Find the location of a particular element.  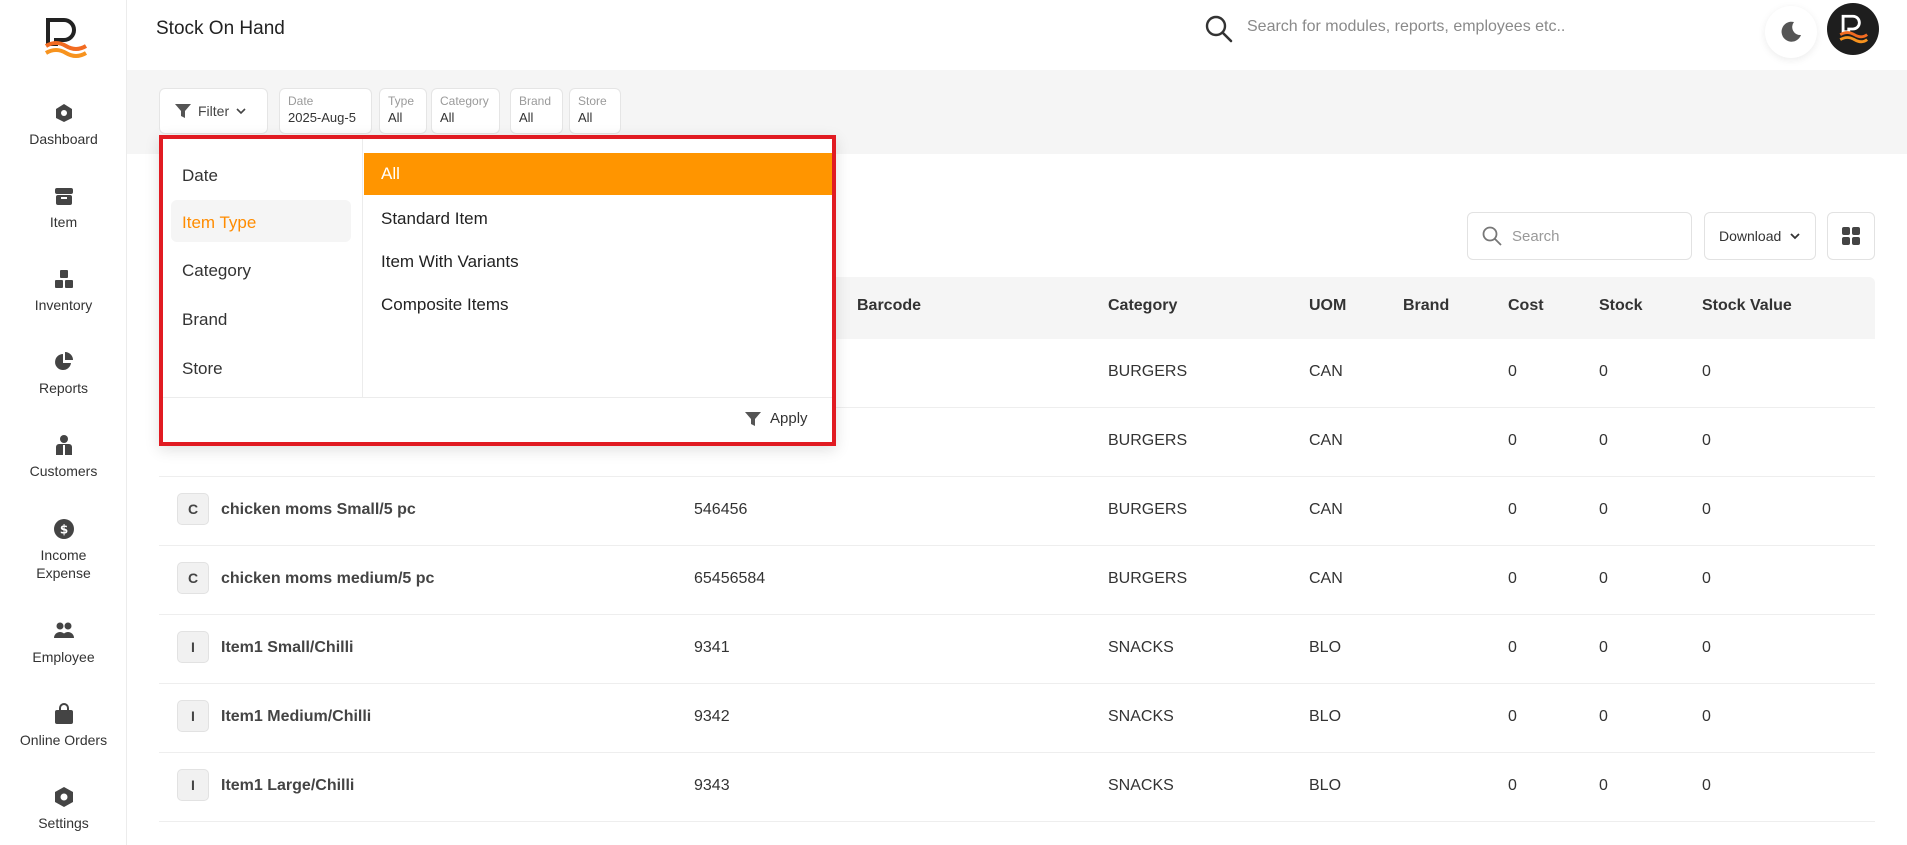

item-name-cell: chicken moms Small/5 pc is located at coordinates (318, 510).